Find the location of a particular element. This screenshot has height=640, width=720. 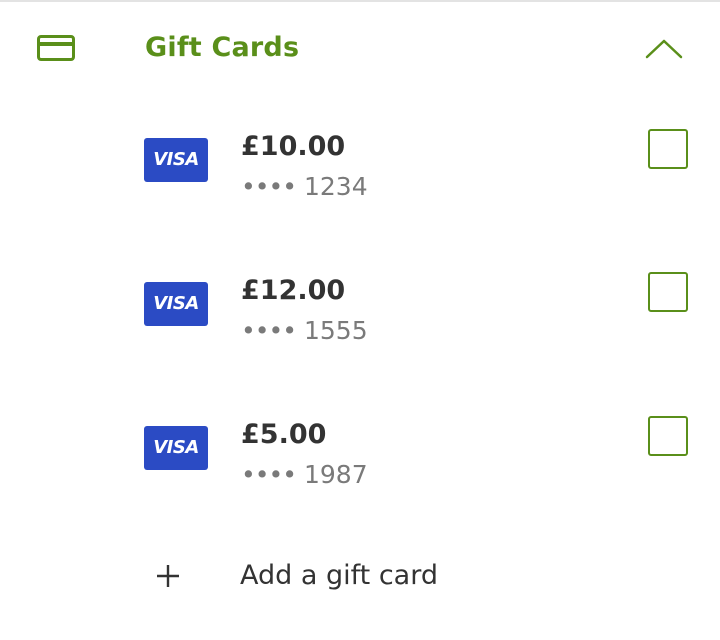

gift-card-number: •••• 1555 is located at coordinates (304, 331).